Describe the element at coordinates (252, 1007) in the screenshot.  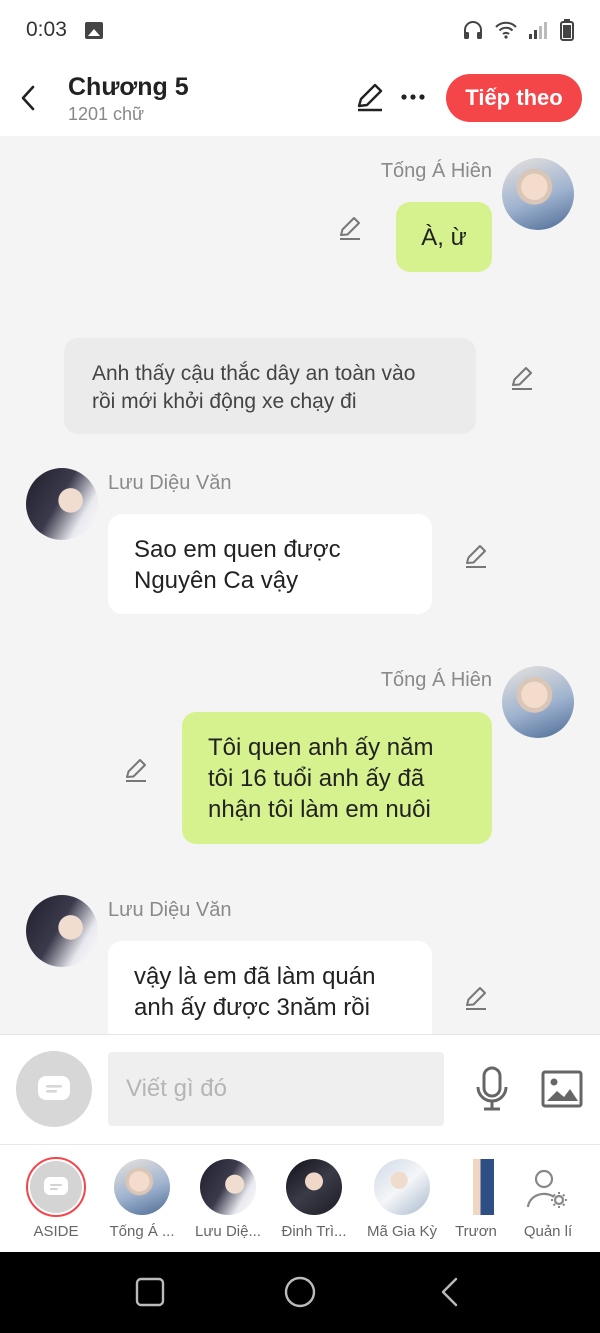
I see `message-line: anh ấy được 3năm rồi` at that location.